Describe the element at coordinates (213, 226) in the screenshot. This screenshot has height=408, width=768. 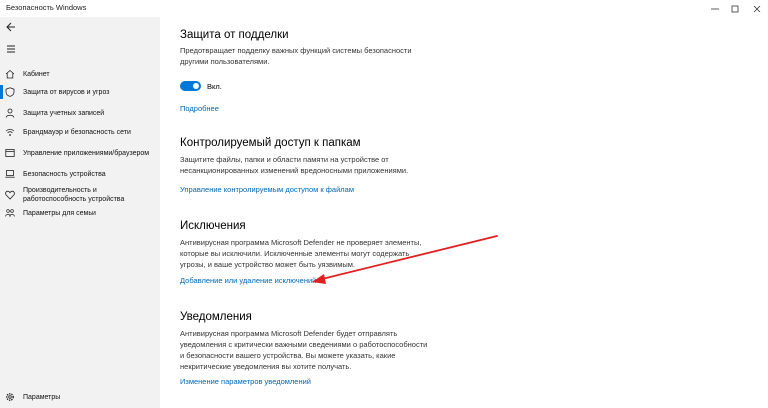
I see `section-title-exclusions: Исключения` at that location.